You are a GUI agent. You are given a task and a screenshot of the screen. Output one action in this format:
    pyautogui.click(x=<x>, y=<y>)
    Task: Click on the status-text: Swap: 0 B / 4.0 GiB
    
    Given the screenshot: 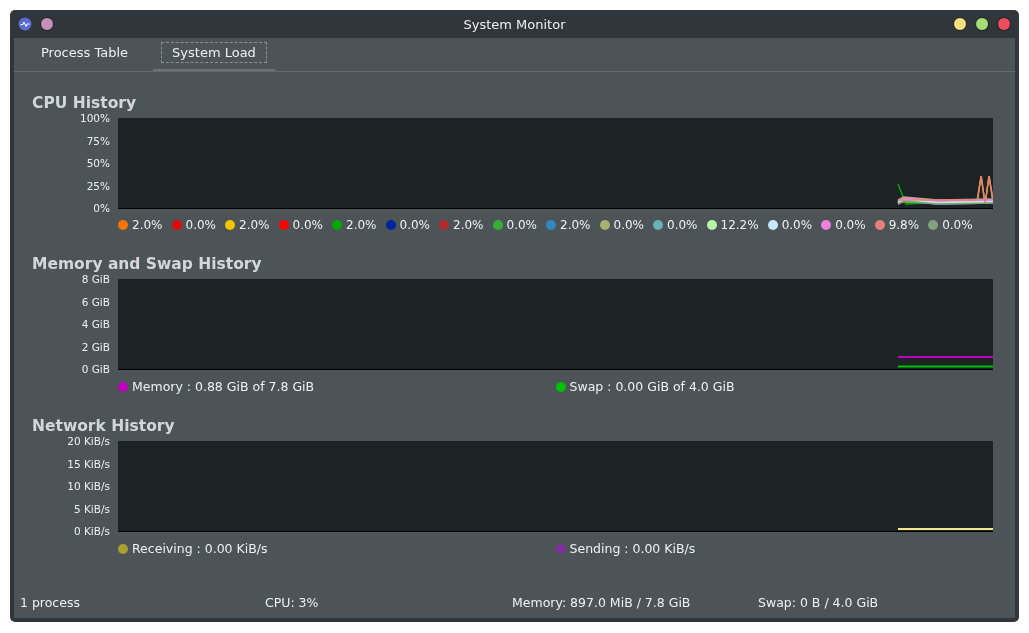 What is the action you would take?
    pyautogui.click(x=819, y=602)
    